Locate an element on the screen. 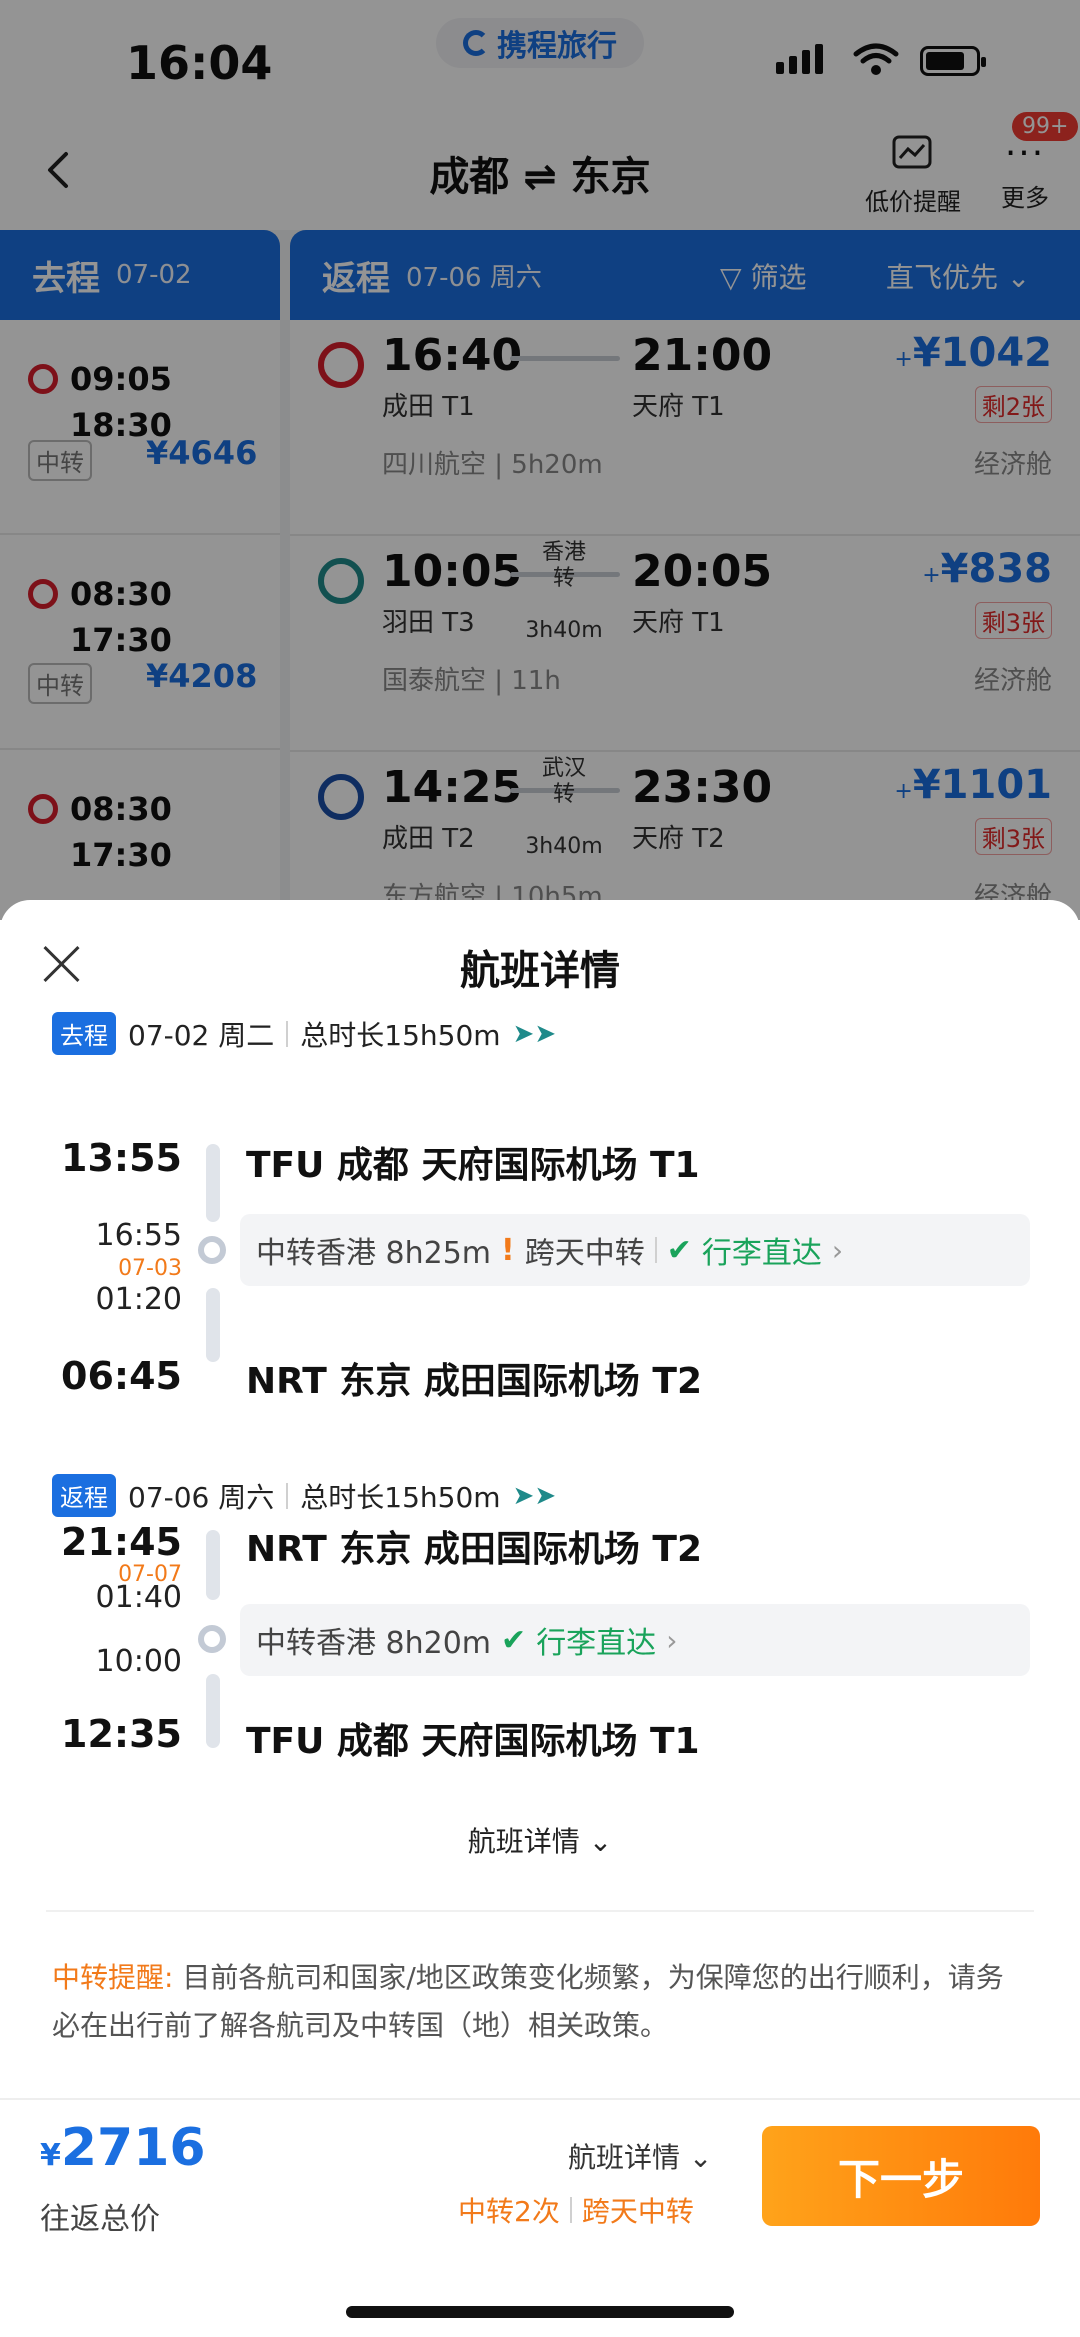  bottom-details-toggle: 航班详情 ⌄ is located at coordinates (640, 2156).